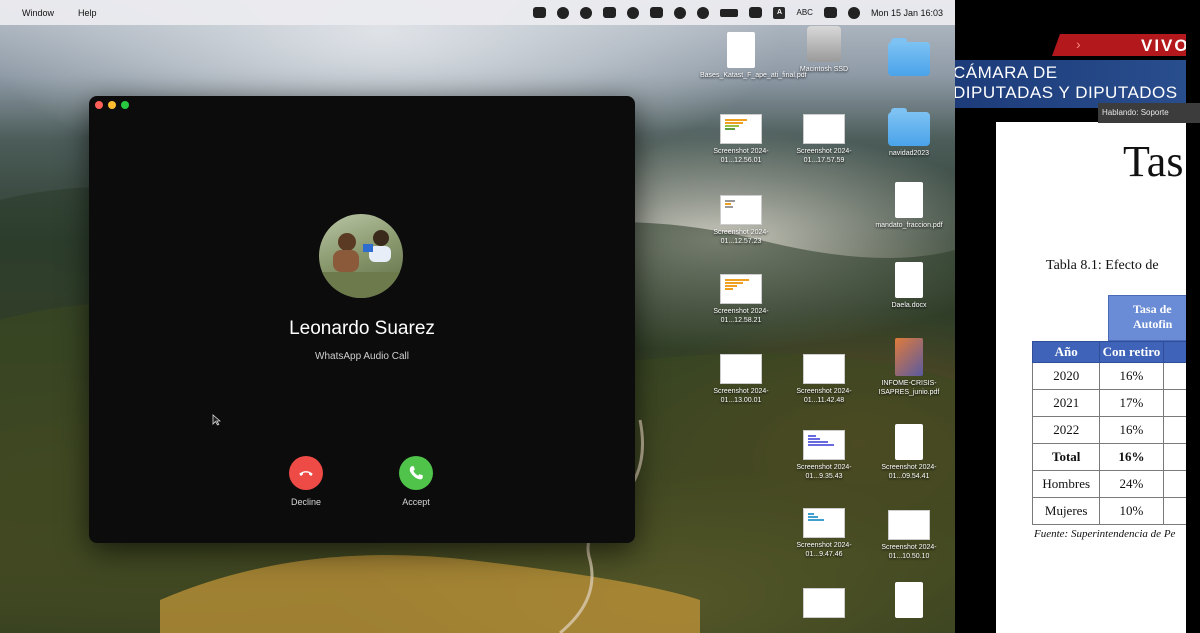 The height and width of the screenshot is (633, 1200). What do you see at coordinates (540, 12) in the screenshot?
I see `screen-icon` at bounding box center [540, 12].